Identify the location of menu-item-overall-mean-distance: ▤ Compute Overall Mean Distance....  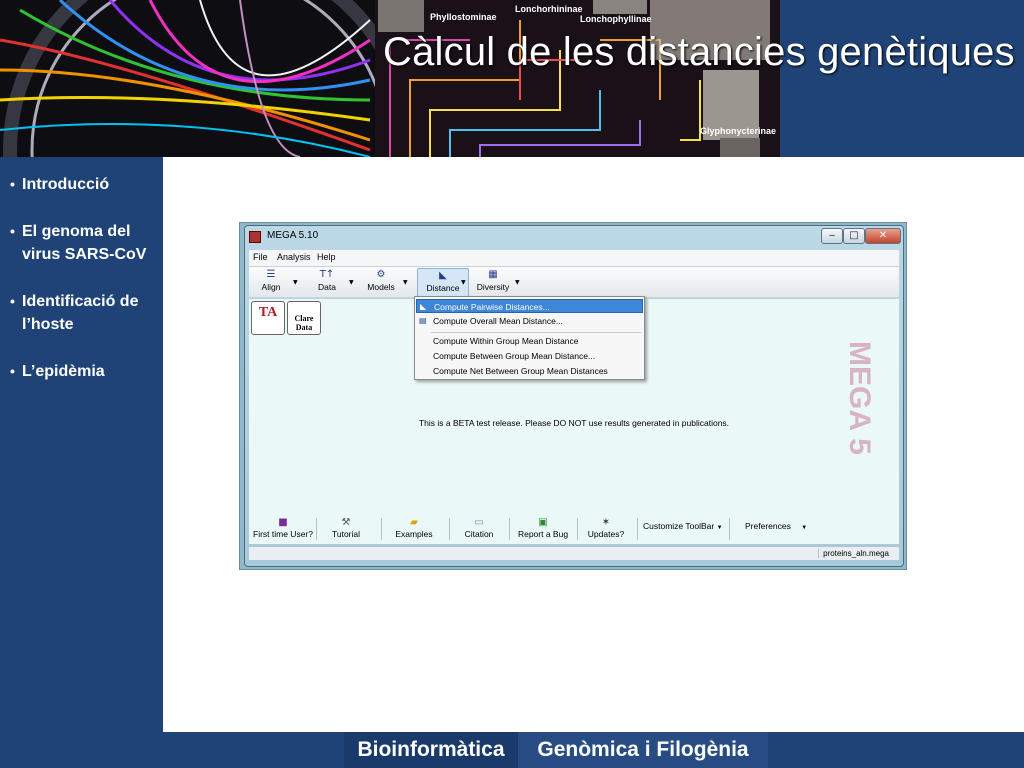
(529, 321).